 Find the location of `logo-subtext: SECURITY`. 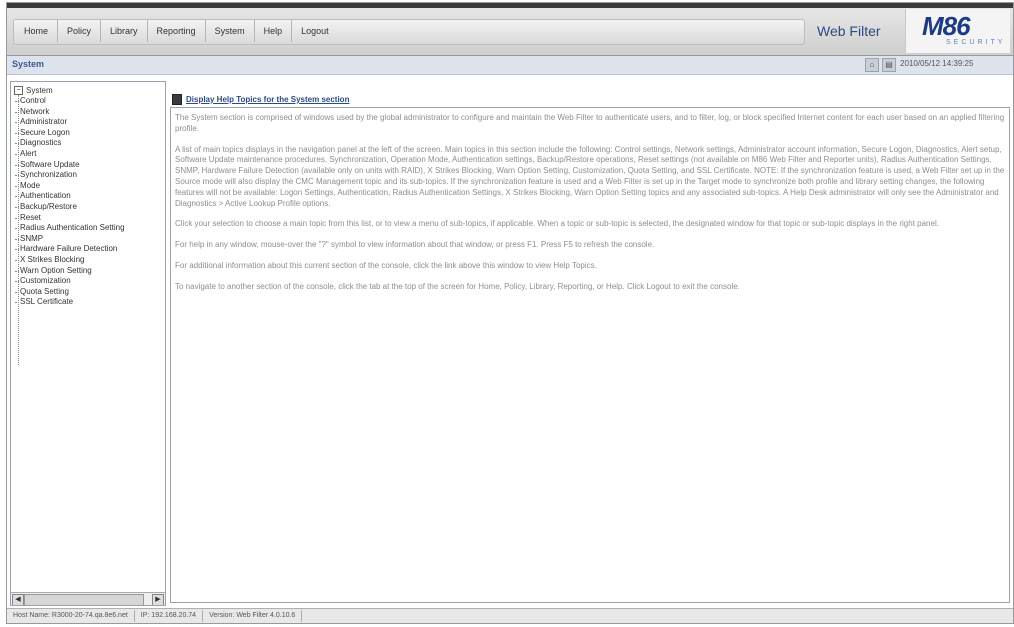

logo-subtext: SECURITY is located at coordinates (976, 42).